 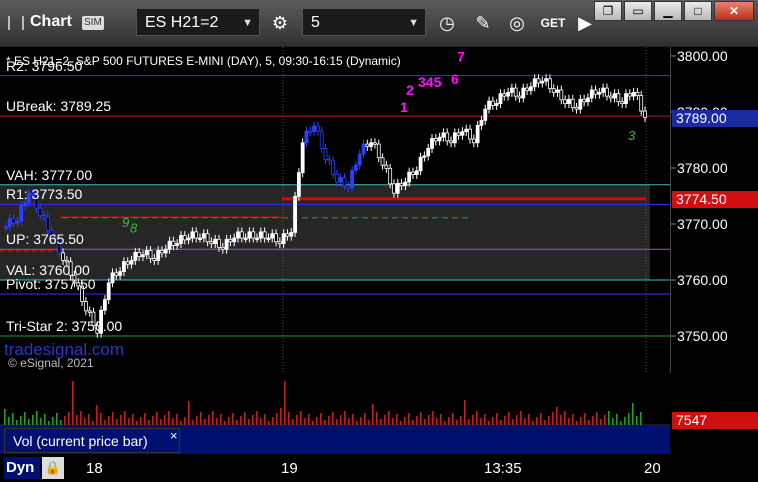 I want to click on dyn-label: Dyn, so click(x=22, y=468).